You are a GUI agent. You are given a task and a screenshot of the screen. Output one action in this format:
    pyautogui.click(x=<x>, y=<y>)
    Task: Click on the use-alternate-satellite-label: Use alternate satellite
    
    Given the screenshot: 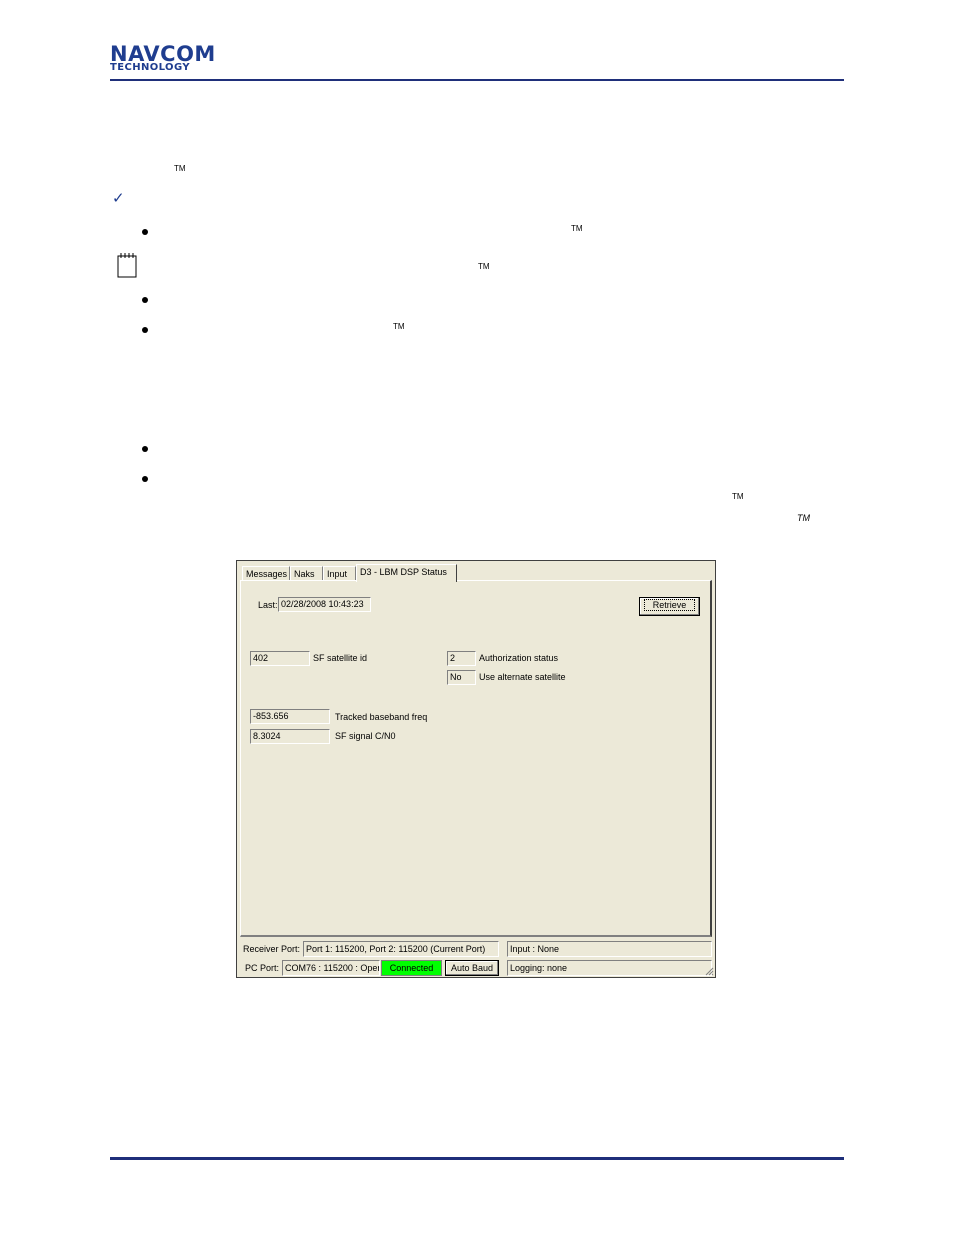 What is the action you would take?
    pyautogui.click(x=522, y=677)
    